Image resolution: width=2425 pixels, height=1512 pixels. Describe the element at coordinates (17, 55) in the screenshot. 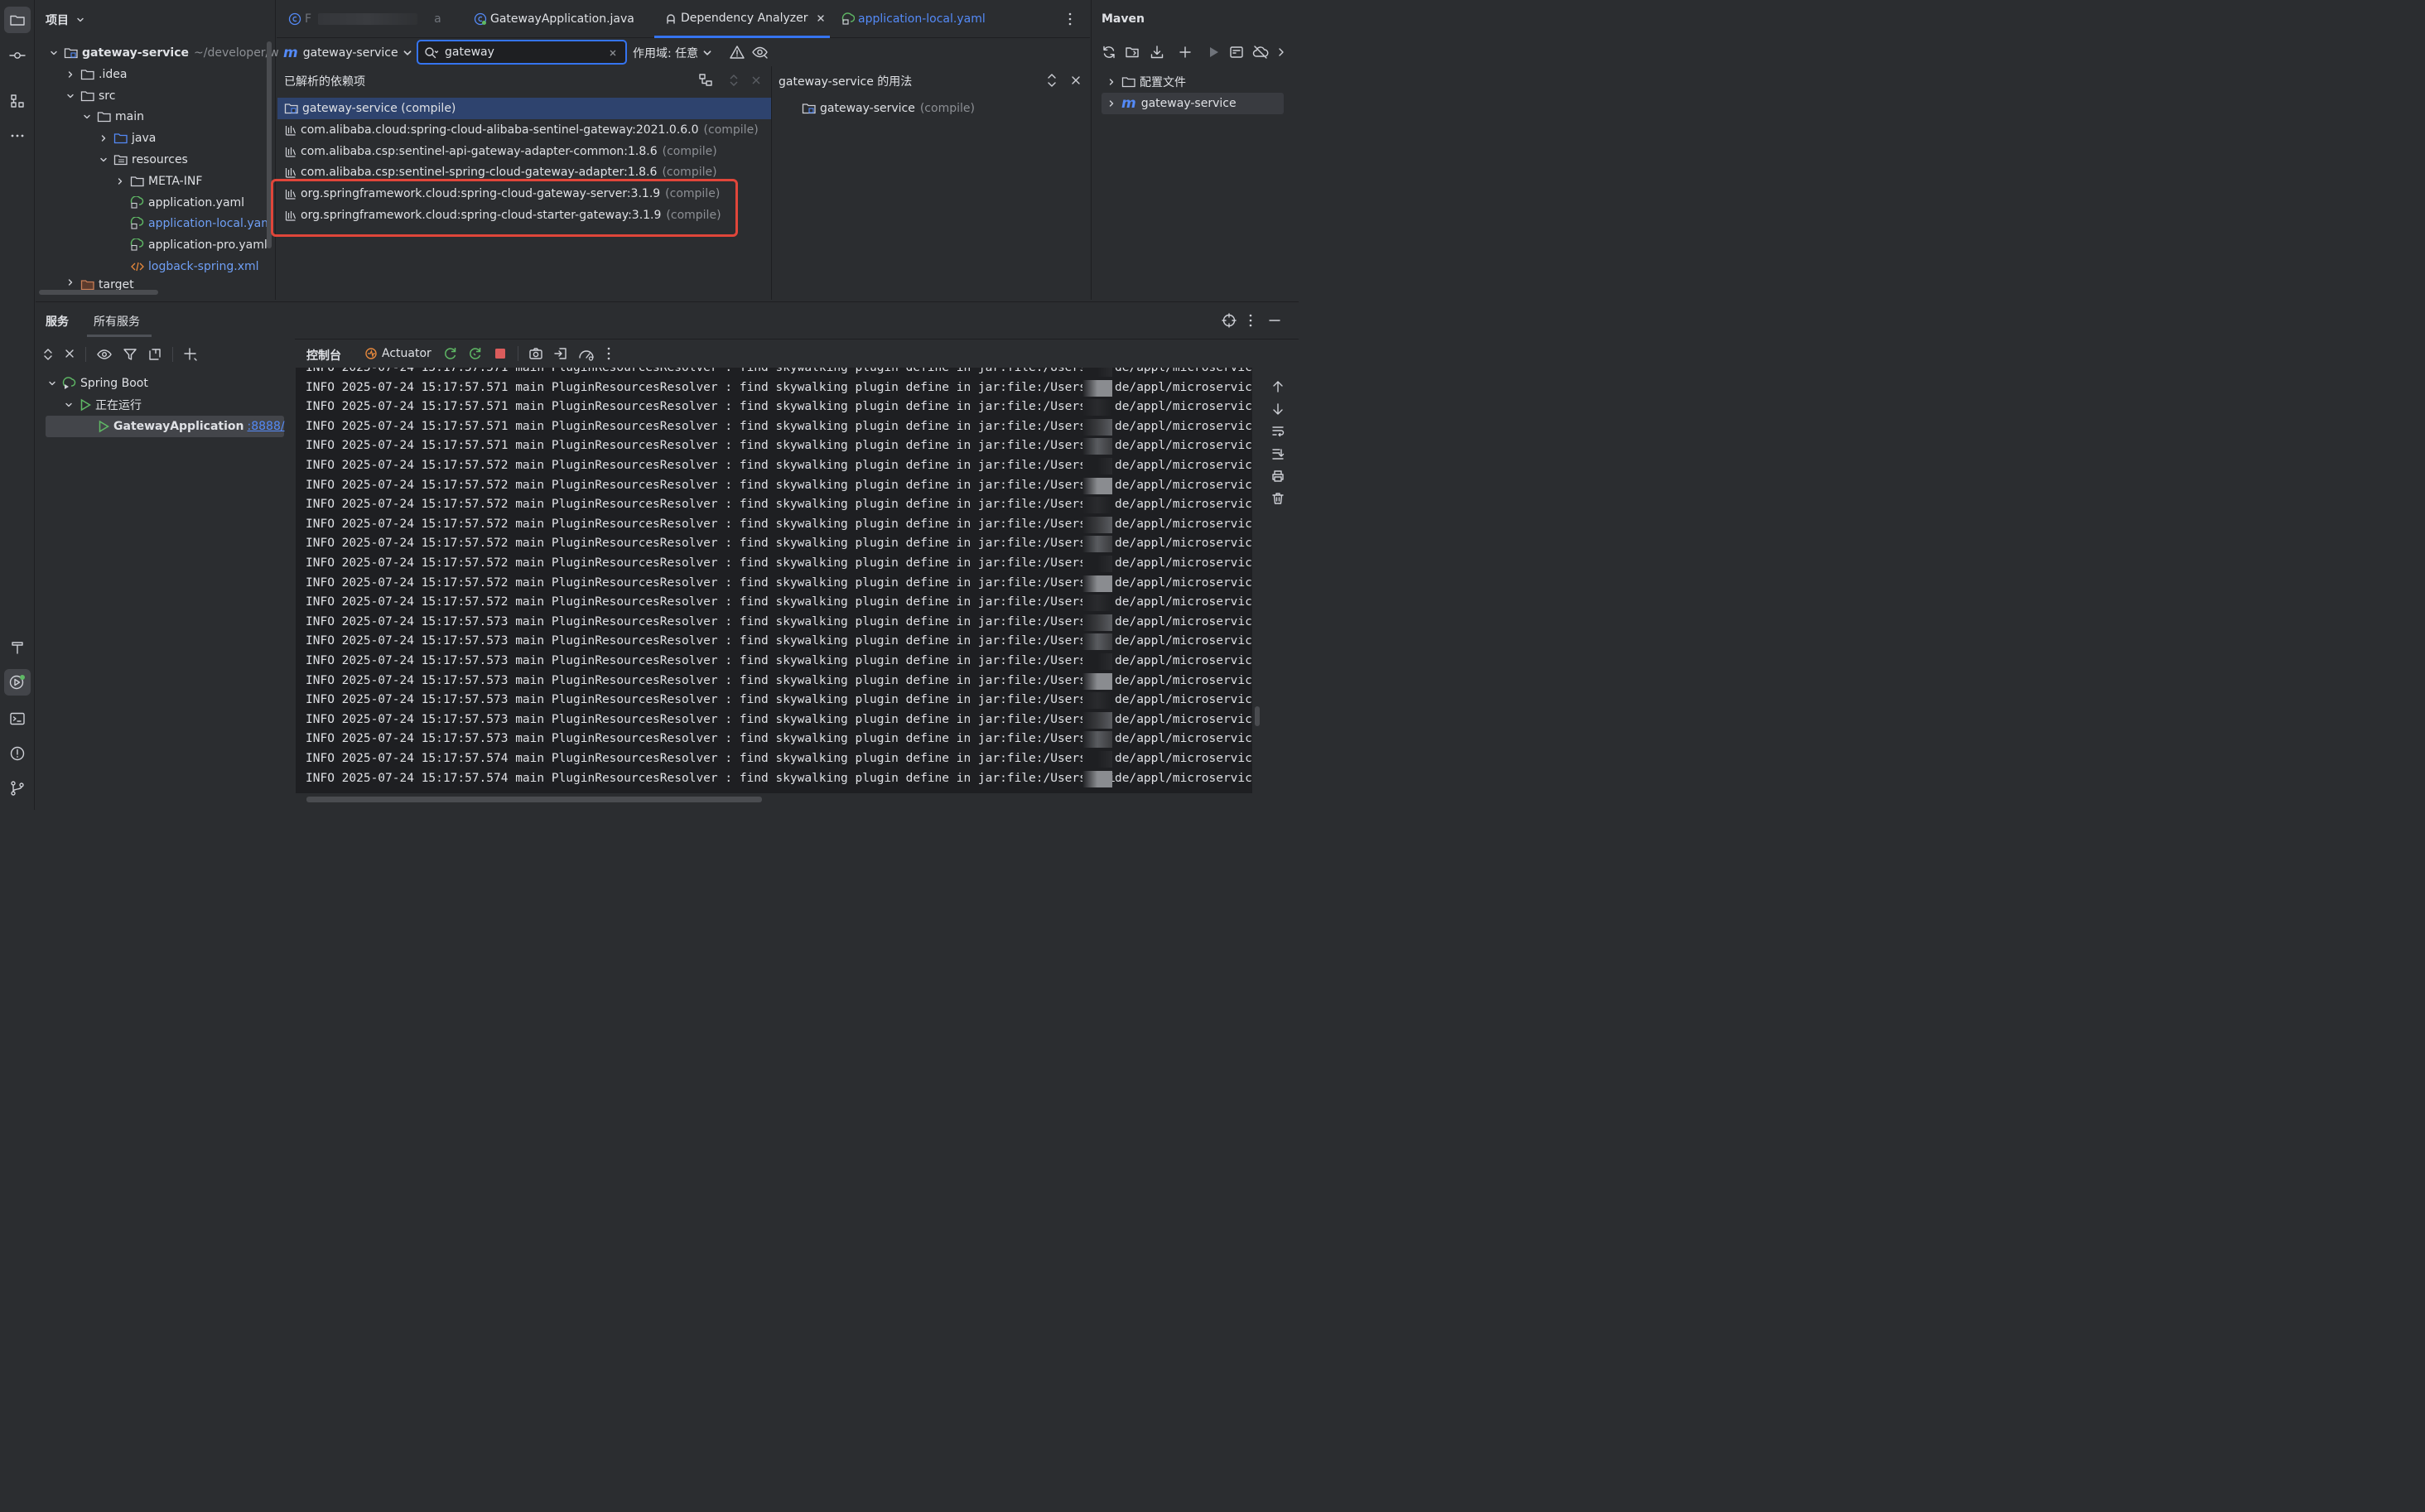

I see `commit-tool-button` at that location.